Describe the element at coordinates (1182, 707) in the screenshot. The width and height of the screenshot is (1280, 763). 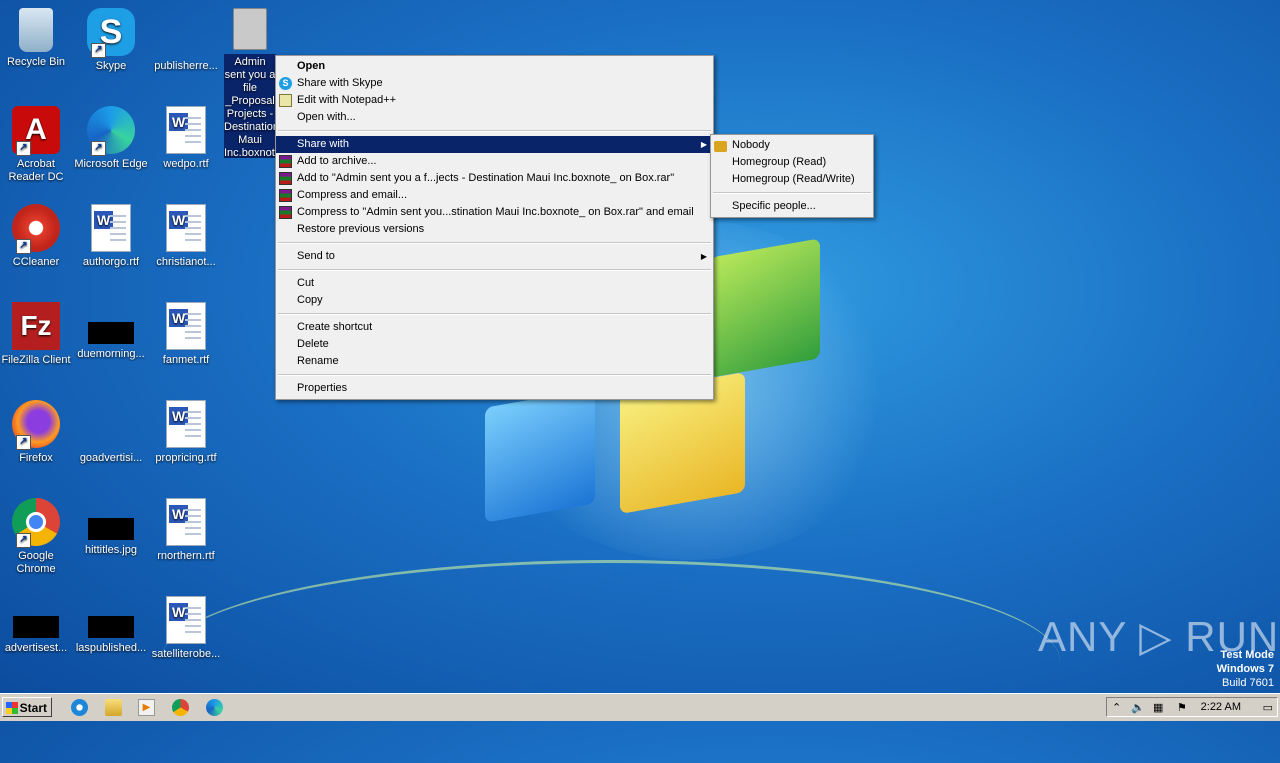
I see `action-center-flag-icon: ⚑` at that location.